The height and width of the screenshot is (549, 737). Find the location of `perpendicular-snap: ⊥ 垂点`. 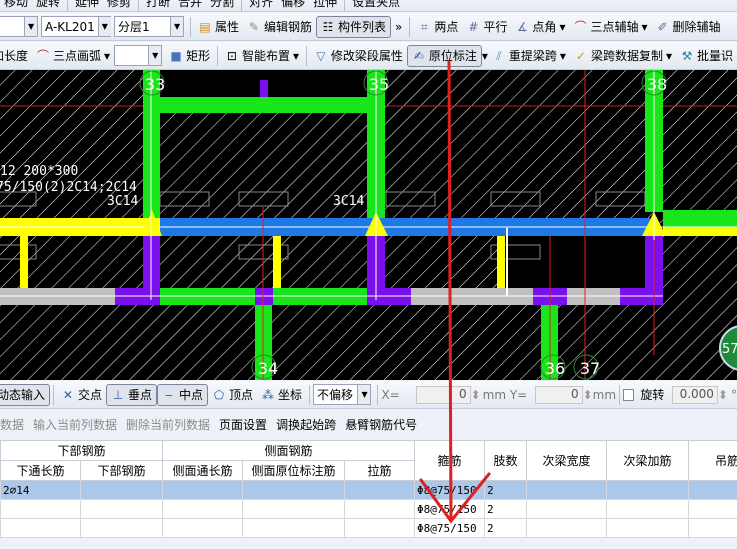

perpendicular-snap: ⊥ 垂点 is located at coordinates (131, 394).